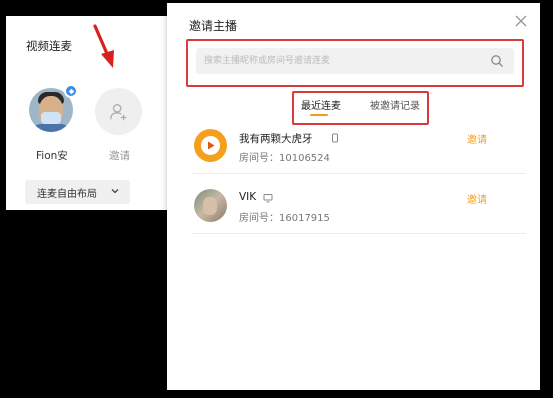 The width and height of the screenshot is (553, 398). What do you see at coordinates (335, 138) in the screenshot?
I see `phone-icon` at bounding box center [335, 138].